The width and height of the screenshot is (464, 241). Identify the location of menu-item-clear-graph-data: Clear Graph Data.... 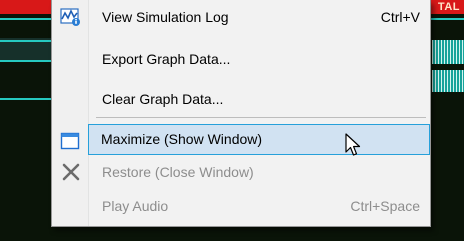
(241, 99).